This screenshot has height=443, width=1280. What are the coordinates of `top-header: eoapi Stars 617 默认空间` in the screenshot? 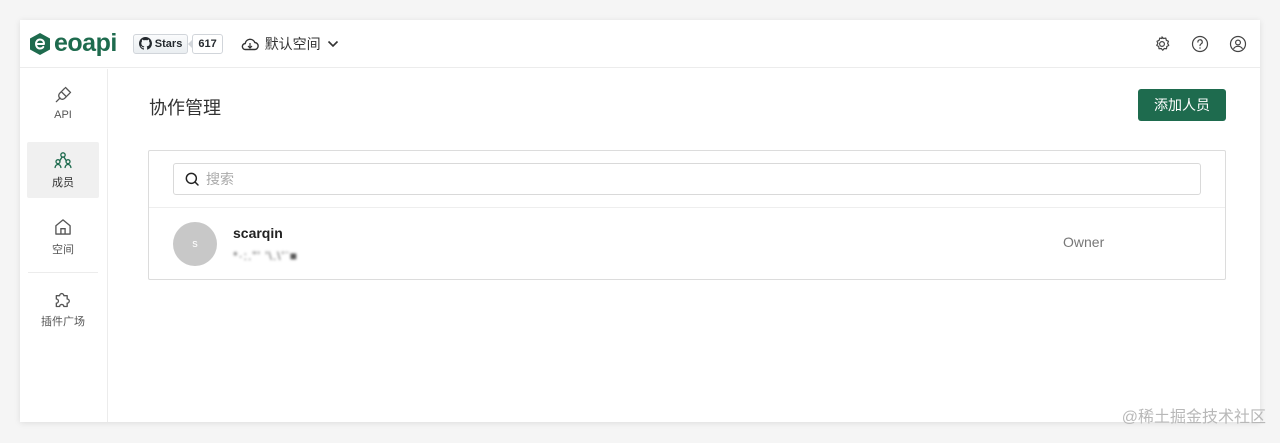 It's located at (640, 44).